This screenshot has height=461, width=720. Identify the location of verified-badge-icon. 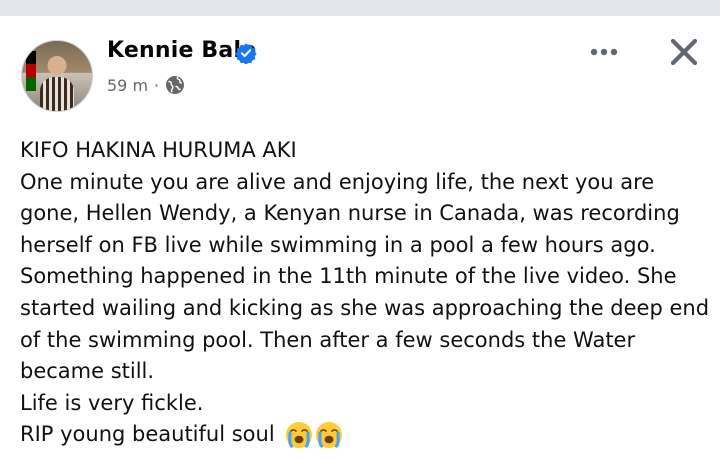
(246, 53).